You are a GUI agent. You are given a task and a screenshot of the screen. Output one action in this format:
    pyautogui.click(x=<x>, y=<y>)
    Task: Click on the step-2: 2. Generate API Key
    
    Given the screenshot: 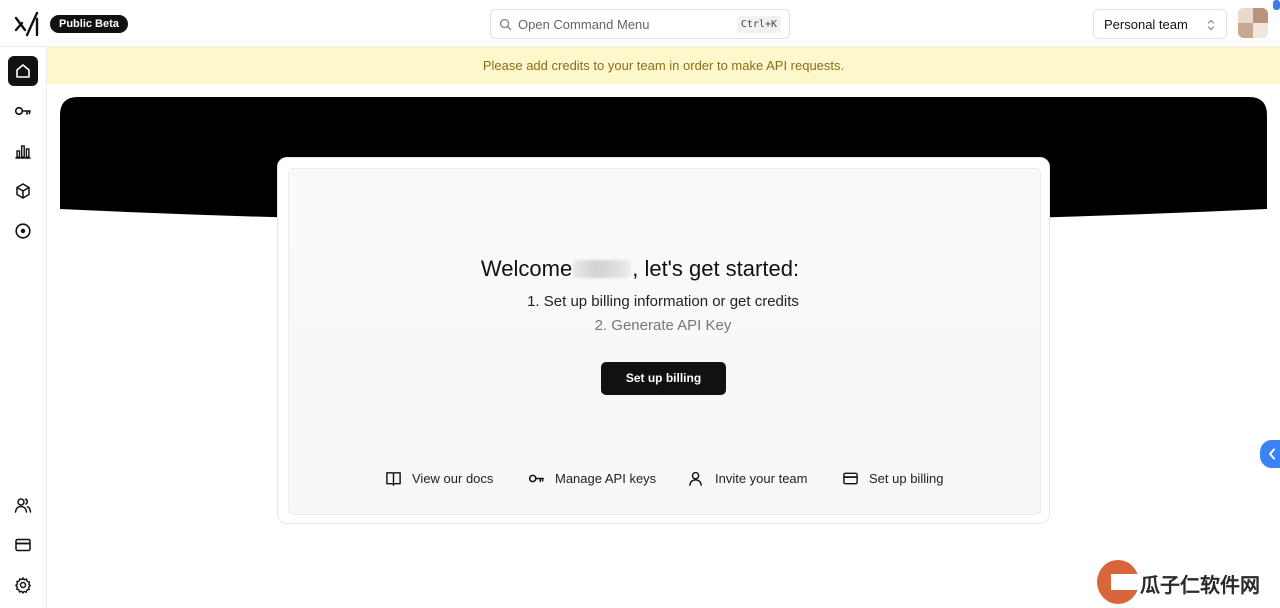 What is the action you would take?
    pyautogui.click(x=663, y=325)
    